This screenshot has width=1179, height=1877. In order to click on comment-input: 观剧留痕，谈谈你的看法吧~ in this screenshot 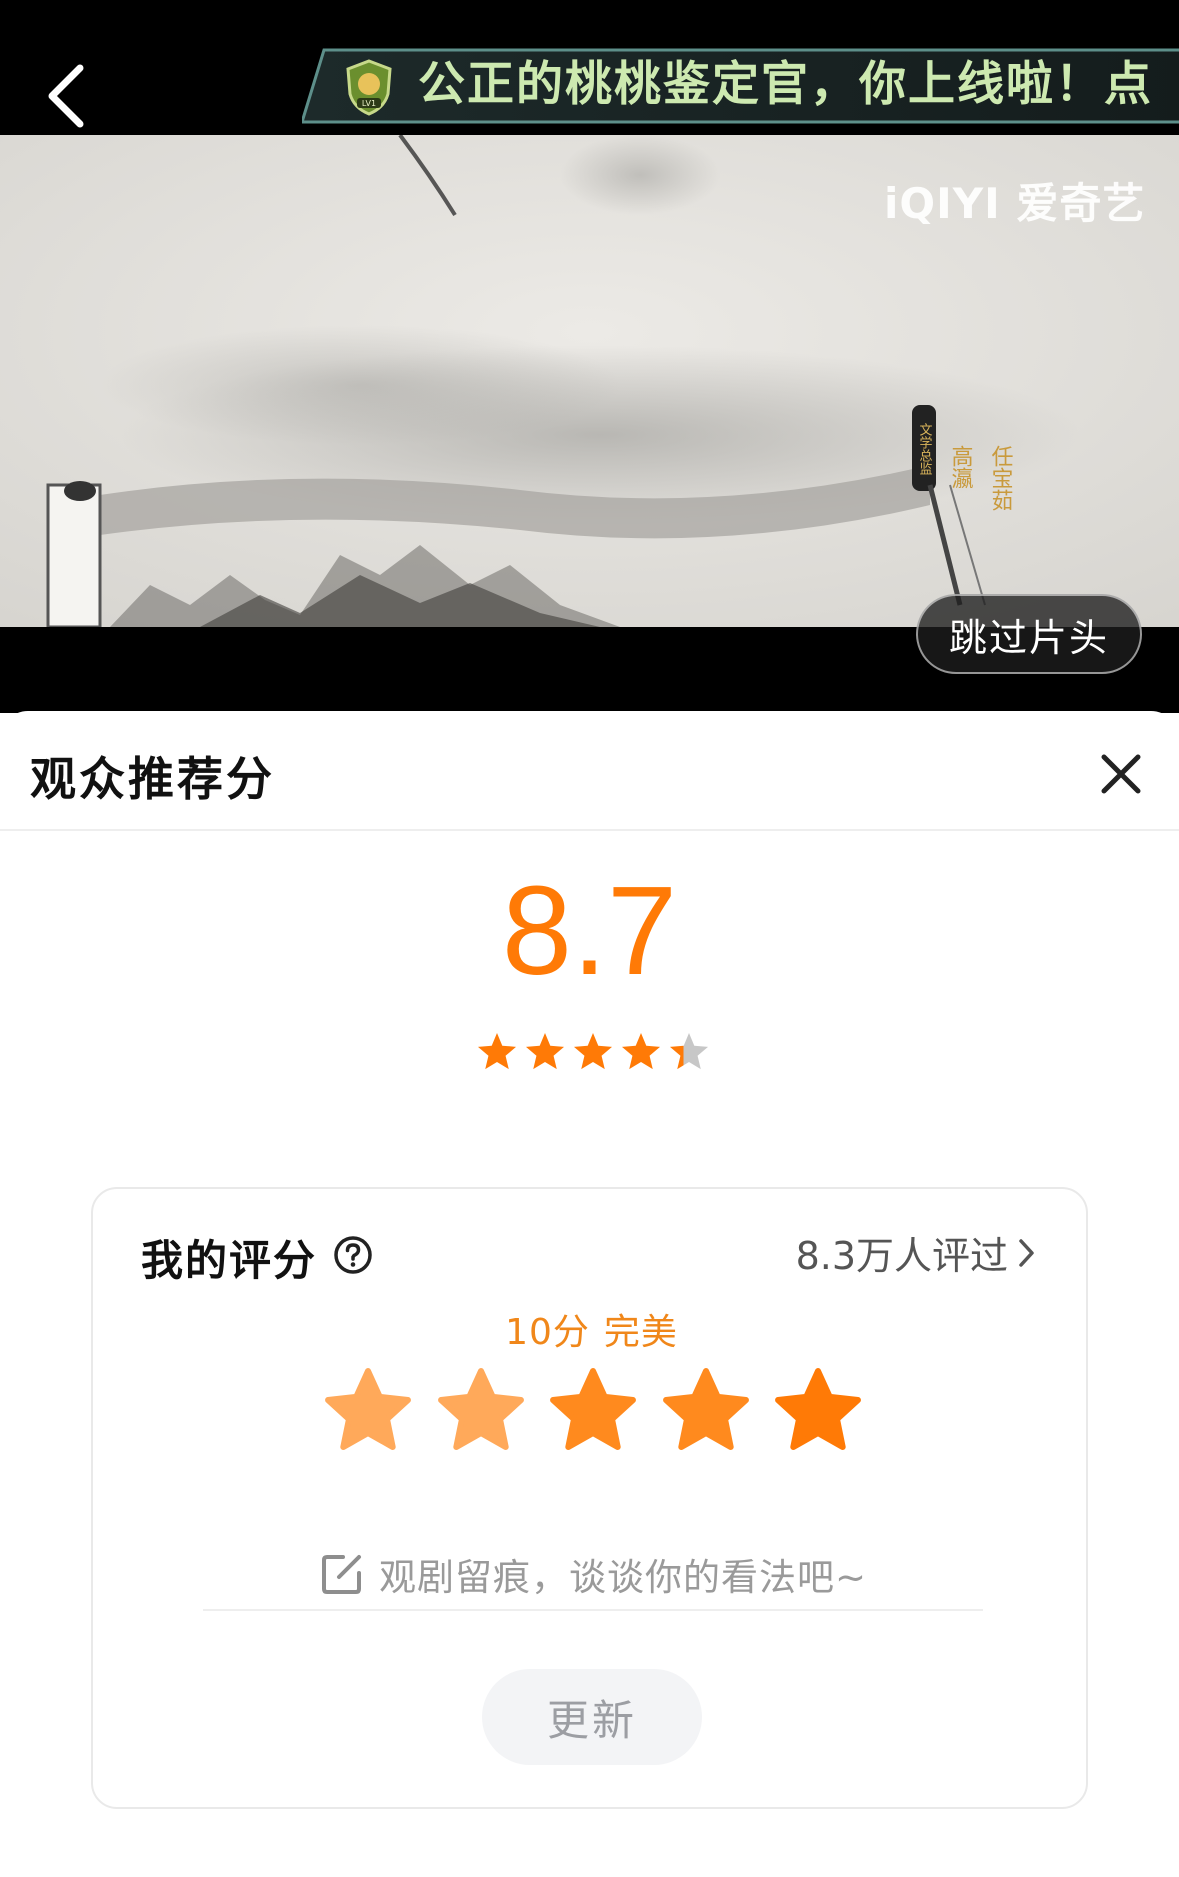, I will do `click(593, 1575)`.